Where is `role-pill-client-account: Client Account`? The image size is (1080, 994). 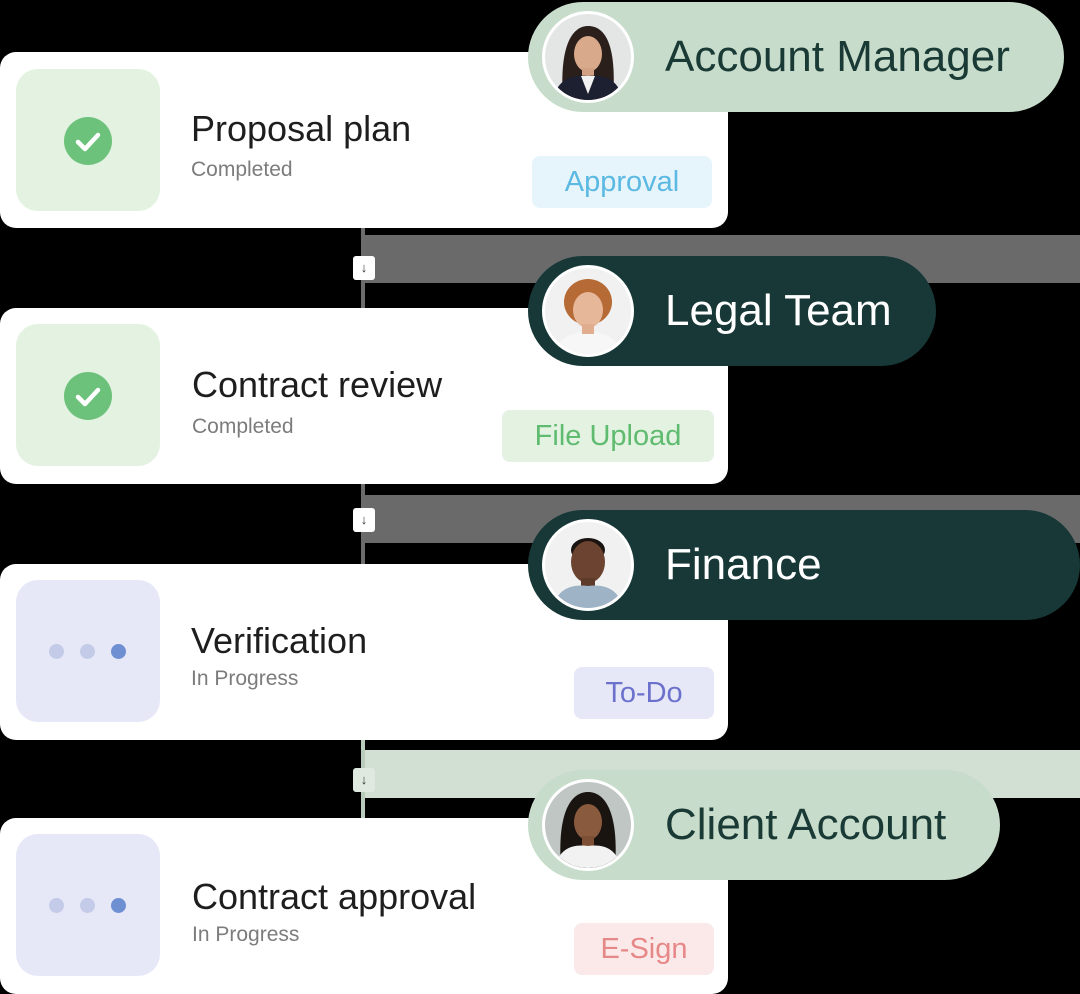
role-pill-client-account: Client Account is located at coordinates (764, 825).